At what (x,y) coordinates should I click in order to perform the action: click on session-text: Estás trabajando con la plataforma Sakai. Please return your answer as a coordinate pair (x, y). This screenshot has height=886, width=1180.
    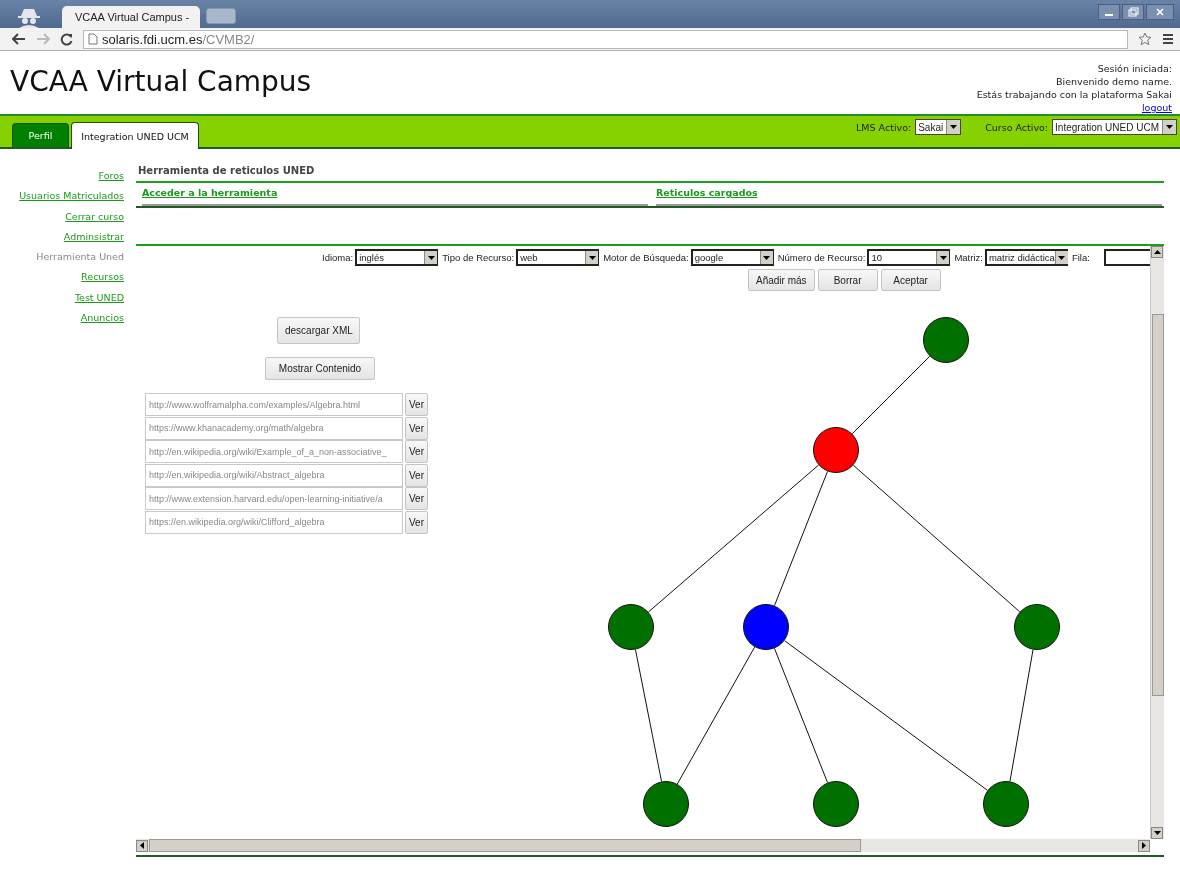
    Looking at the image, I should click on (1074, 94).